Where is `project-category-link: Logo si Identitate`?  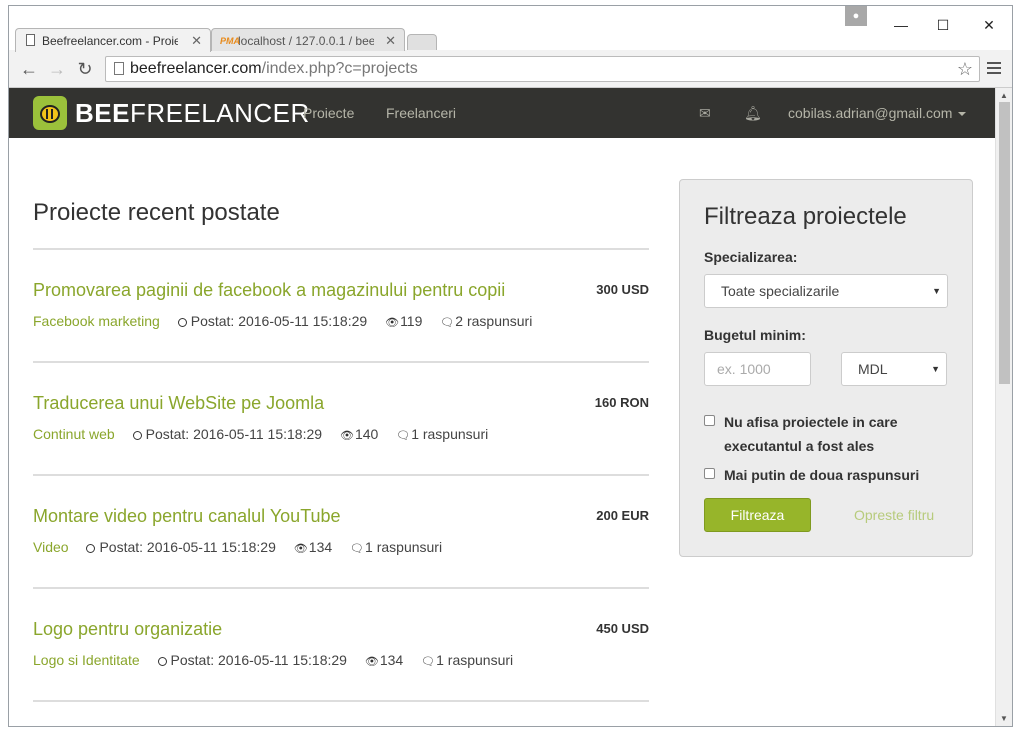
project-category-link: Logo si Identitate is located at coordinates (86, 660).